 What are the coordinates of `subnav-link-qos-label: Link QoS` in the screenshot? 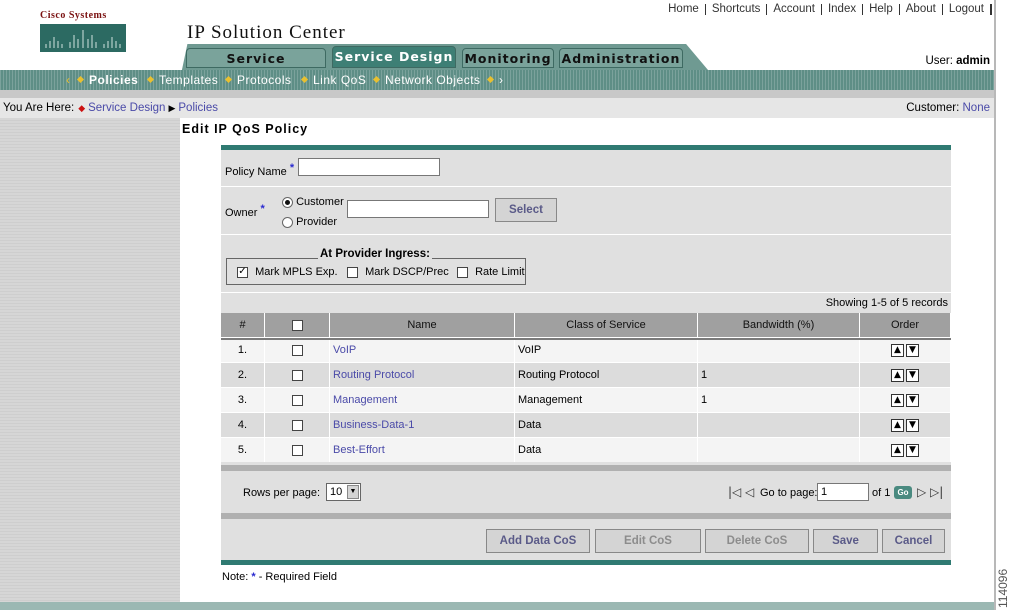 It's located at (340, 80).